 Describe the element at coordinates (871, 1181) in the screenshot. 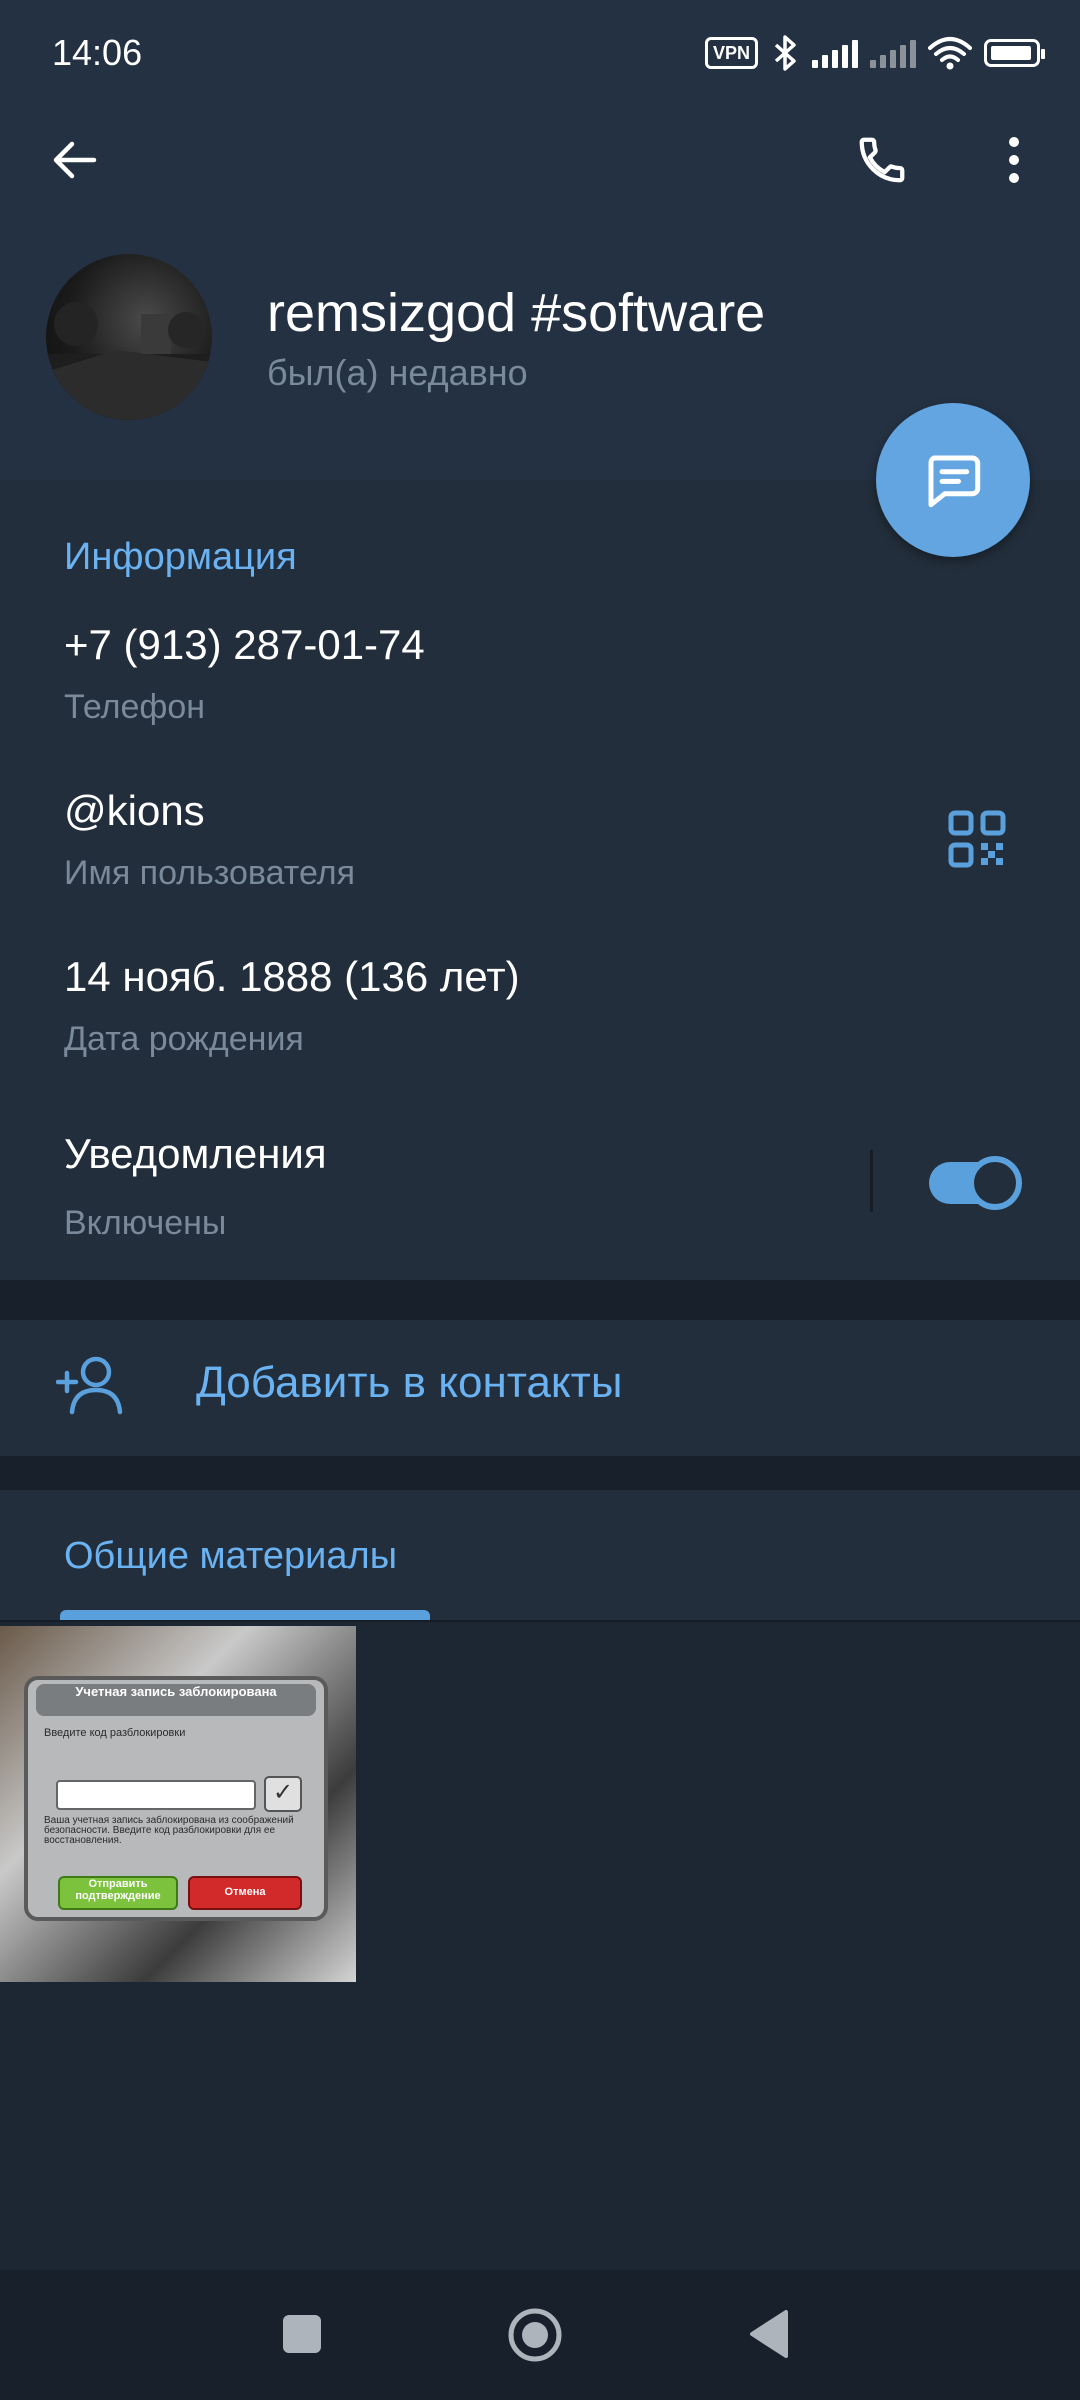

I see `vertical-divider` at that location.